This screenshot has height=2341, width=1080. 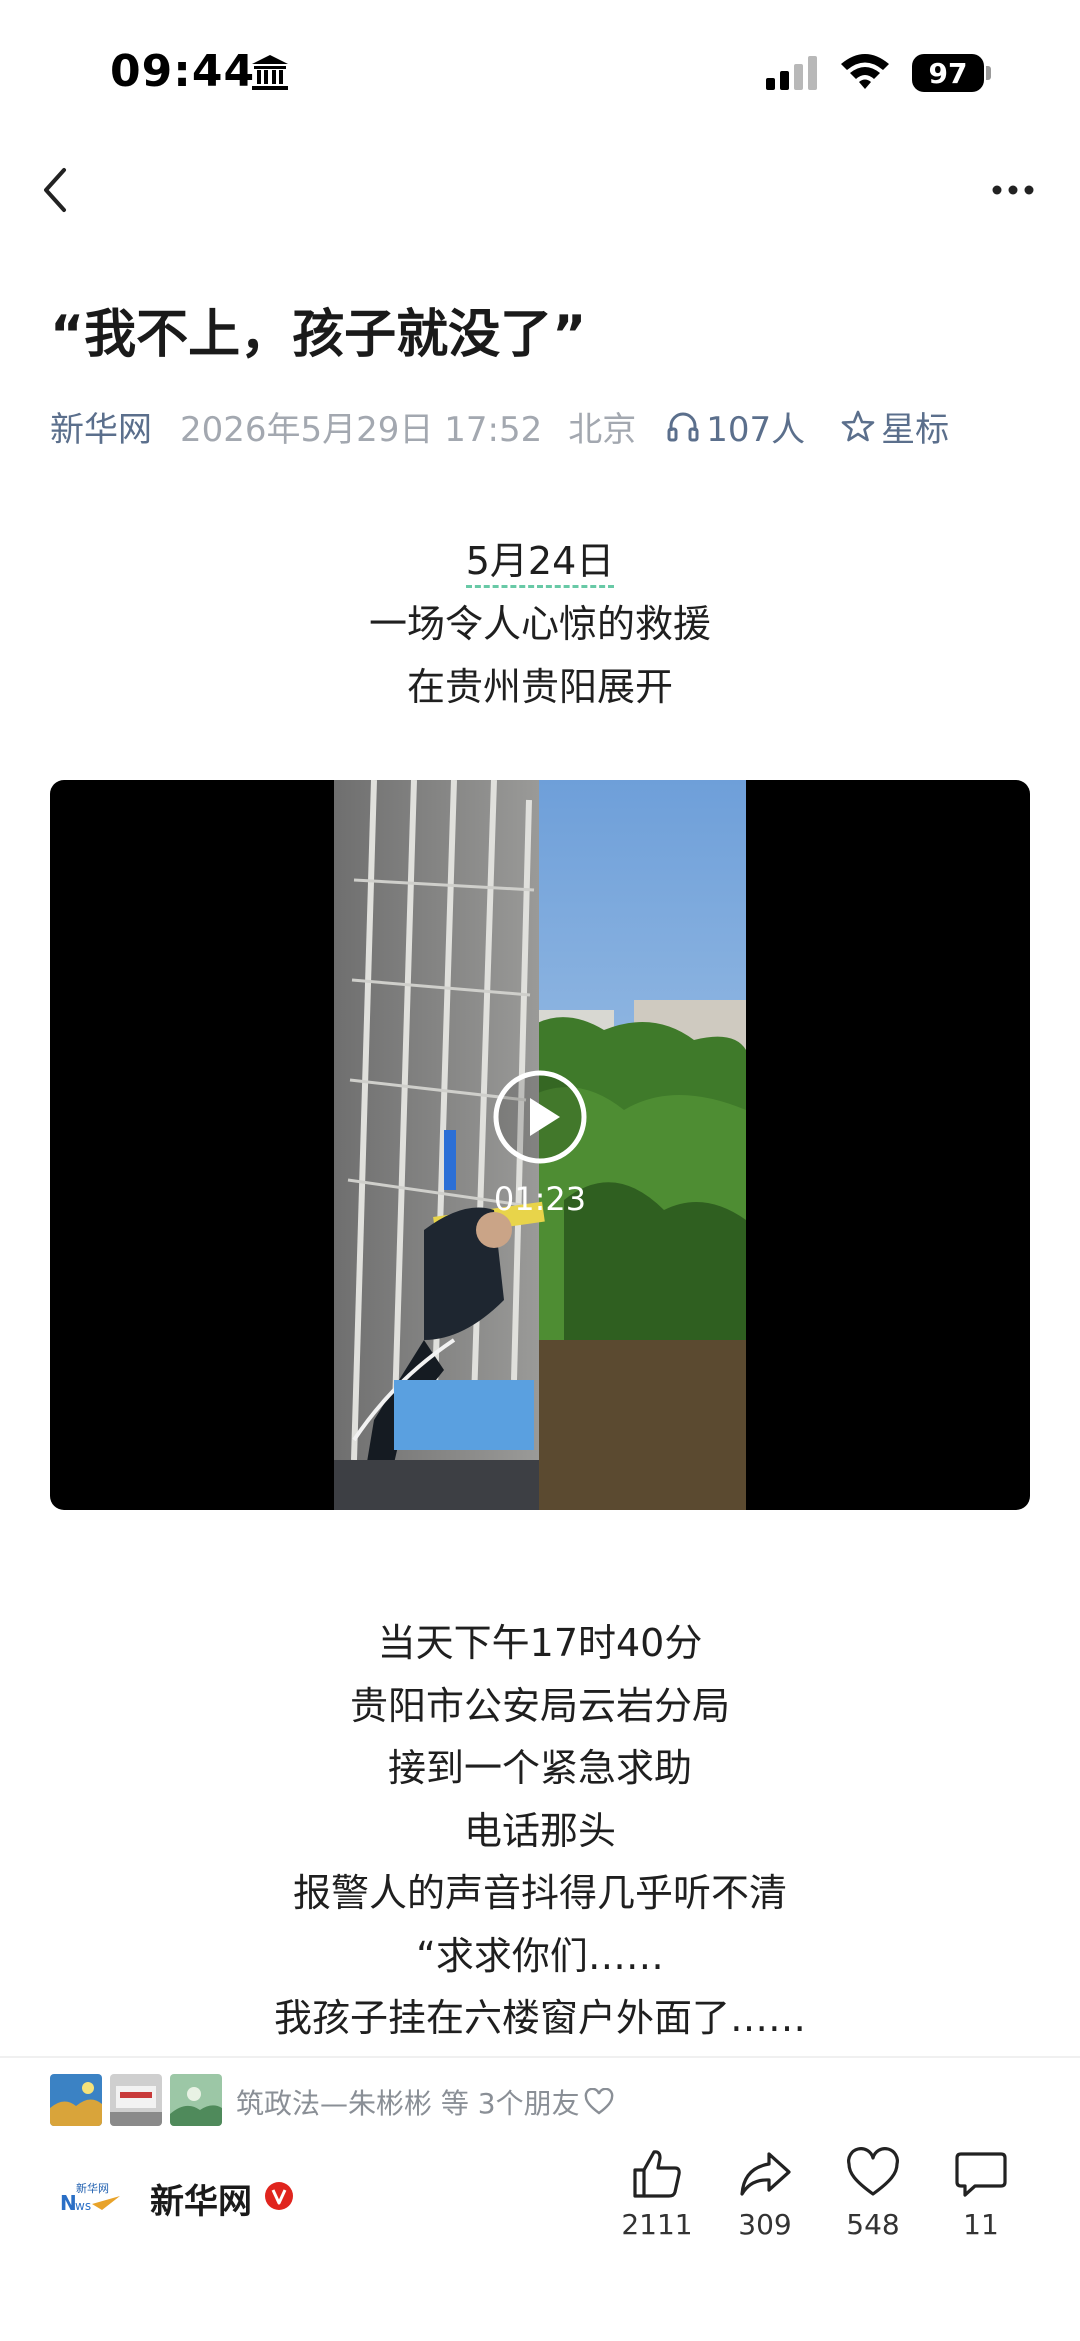 I want to click on friends-liked: 筑政法—朱彬彬 等 3个朋友, so click(x=425, y=2102).